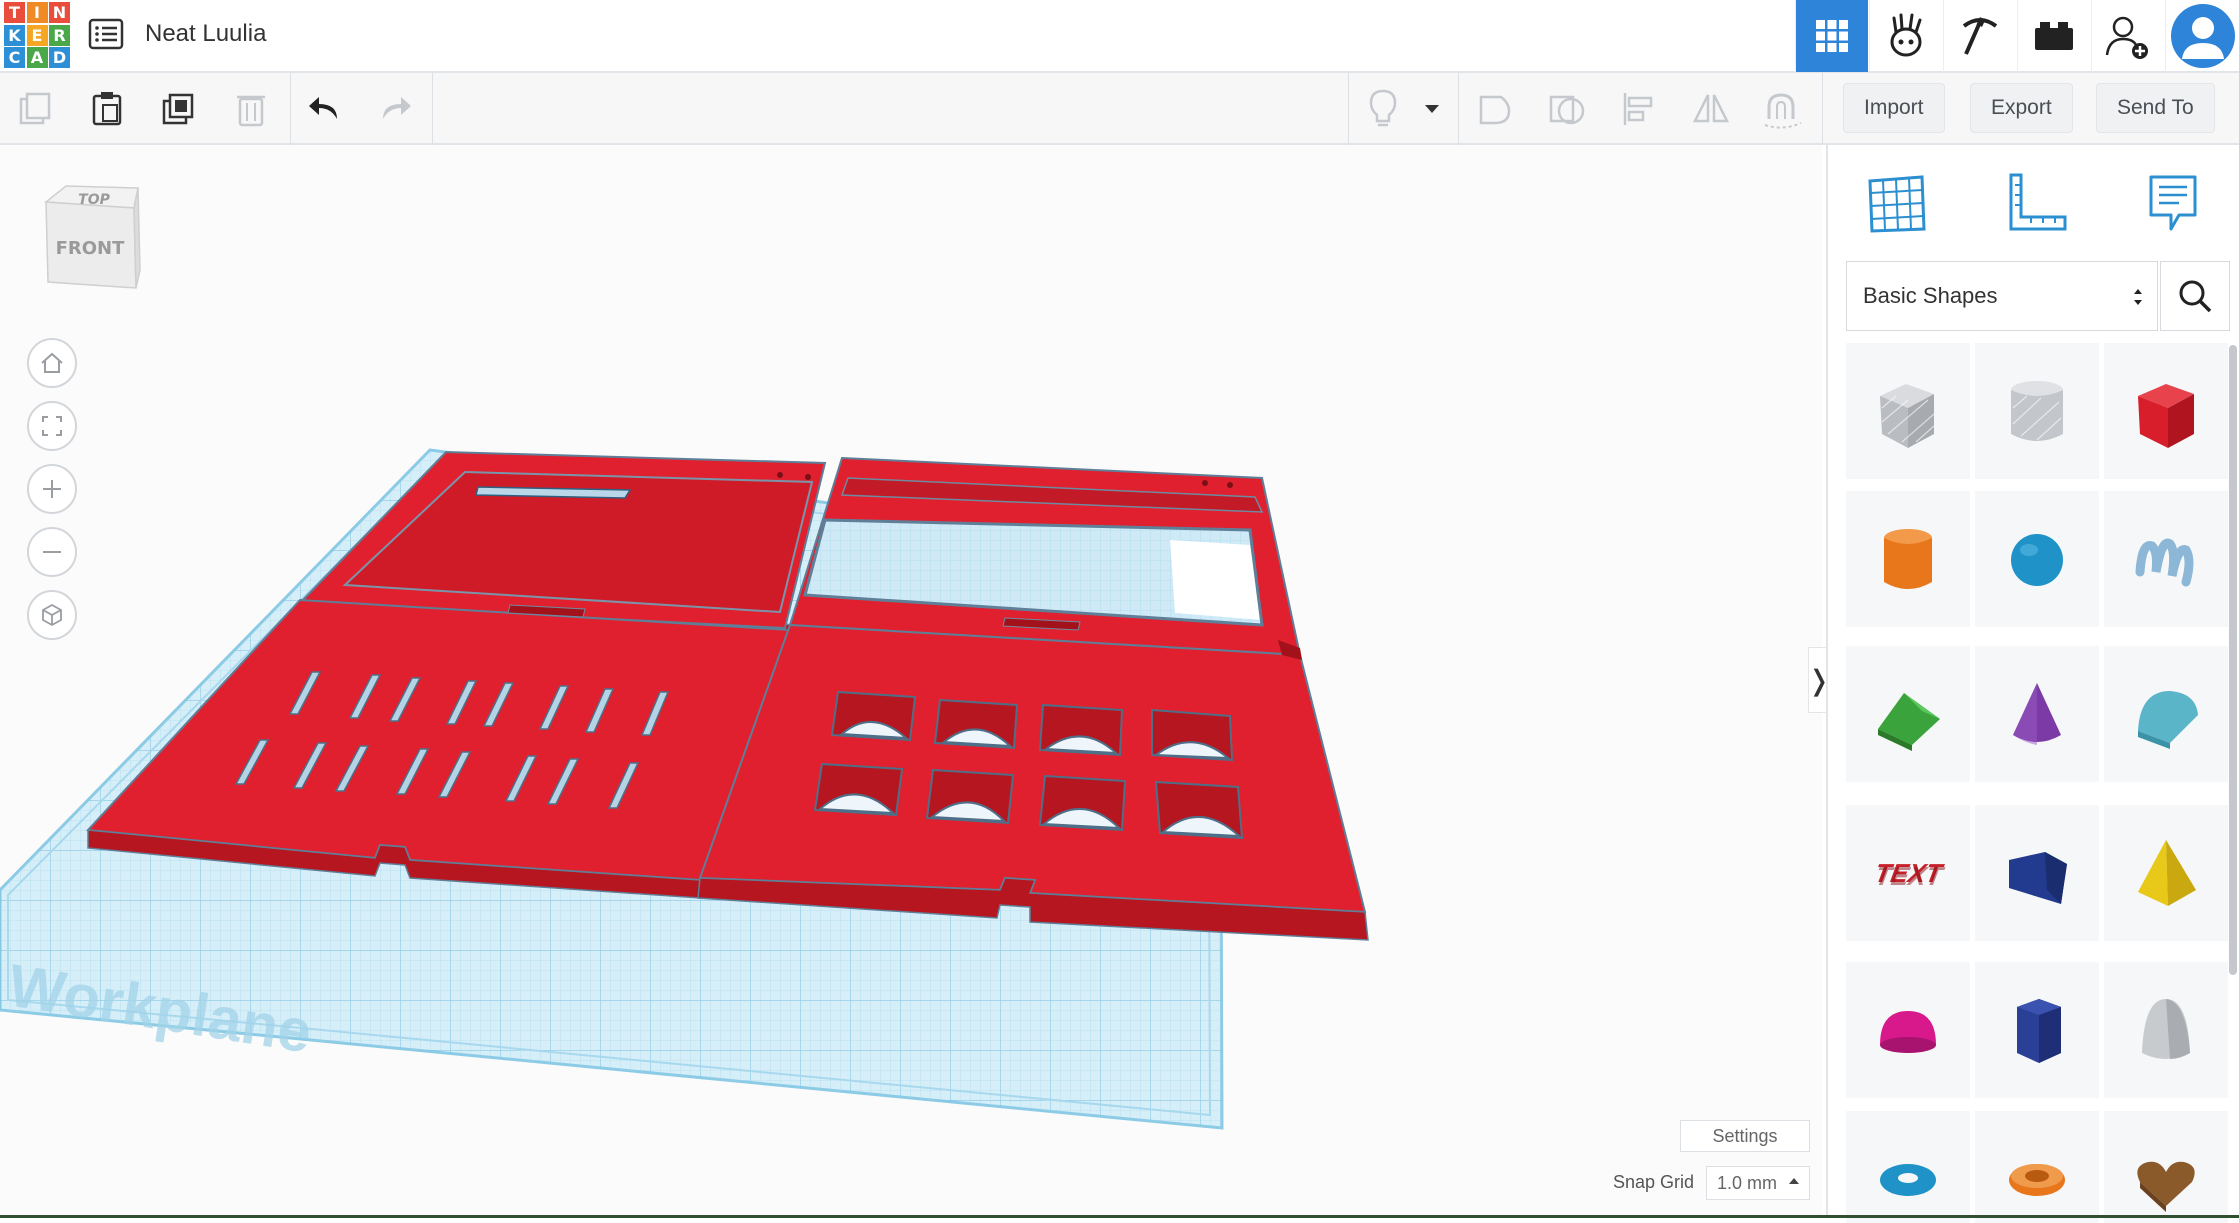  Describe the element at coordinates (1907, 416) in the screenshot. I see `box-hole-icon` at that location.